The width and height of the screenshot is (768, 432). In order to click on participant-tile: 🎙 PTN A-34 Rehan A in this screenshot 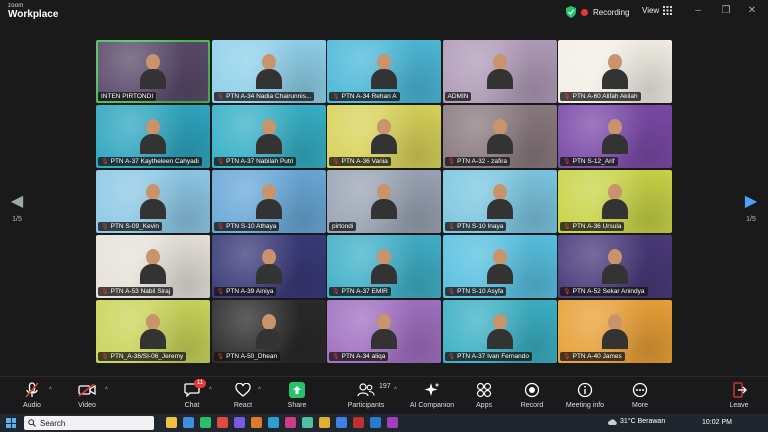, I will do `click(384, 71)`.